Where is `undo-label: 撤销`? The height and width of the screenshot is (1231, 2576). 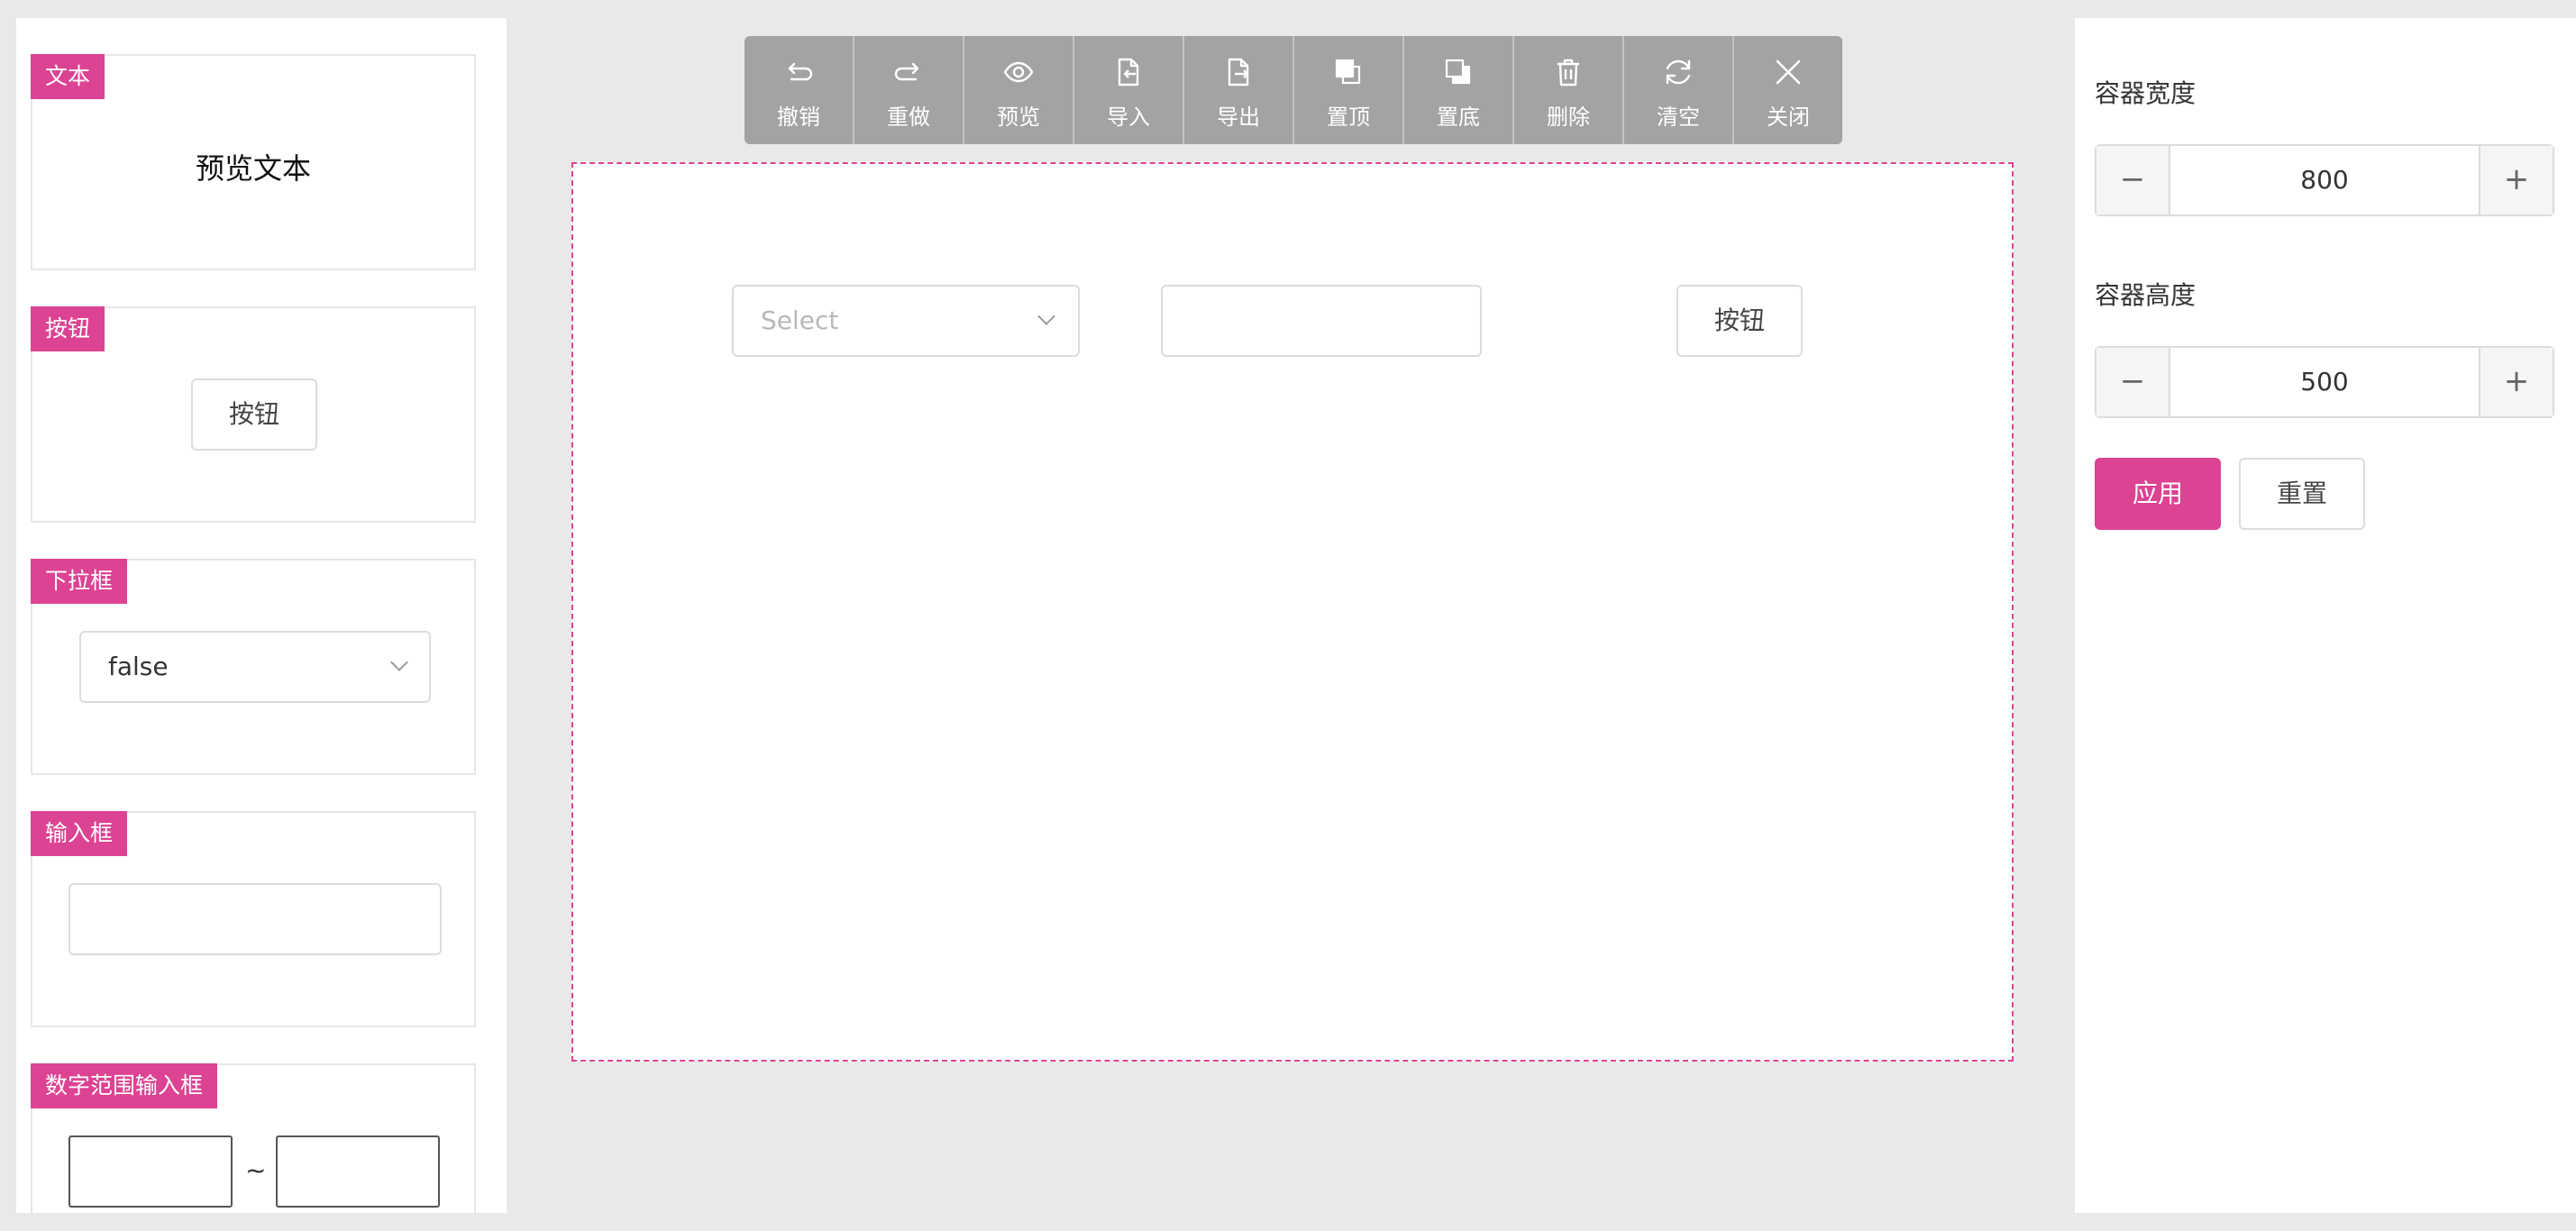
undo-label: 撤销 is located at coordinates (799, 117).